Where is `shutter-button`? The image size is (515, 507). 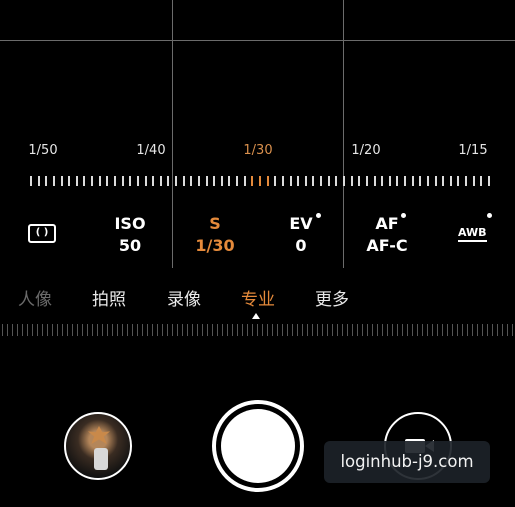 shutter-button is located at coordinates (258, 446).